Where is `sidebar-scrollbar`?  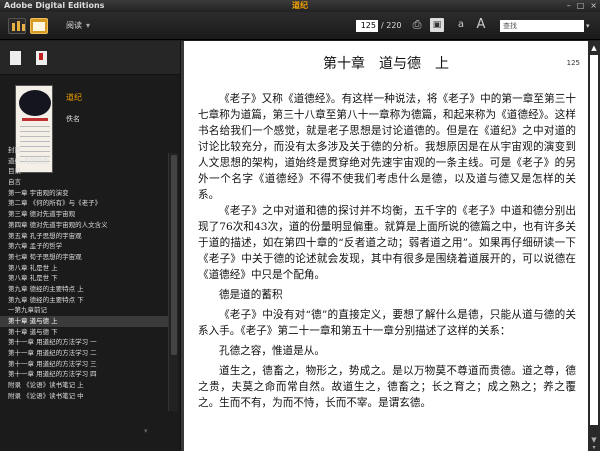 sidebar-scrollbar is located at coordinates (173, 282).